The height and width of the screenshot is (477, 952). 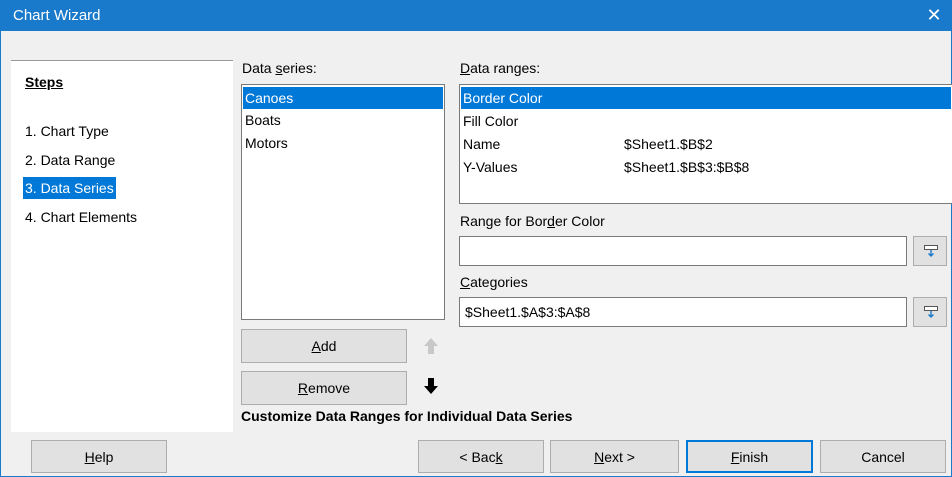 I want to click on cancel-button: Cancel, so click(x=883, y=456).